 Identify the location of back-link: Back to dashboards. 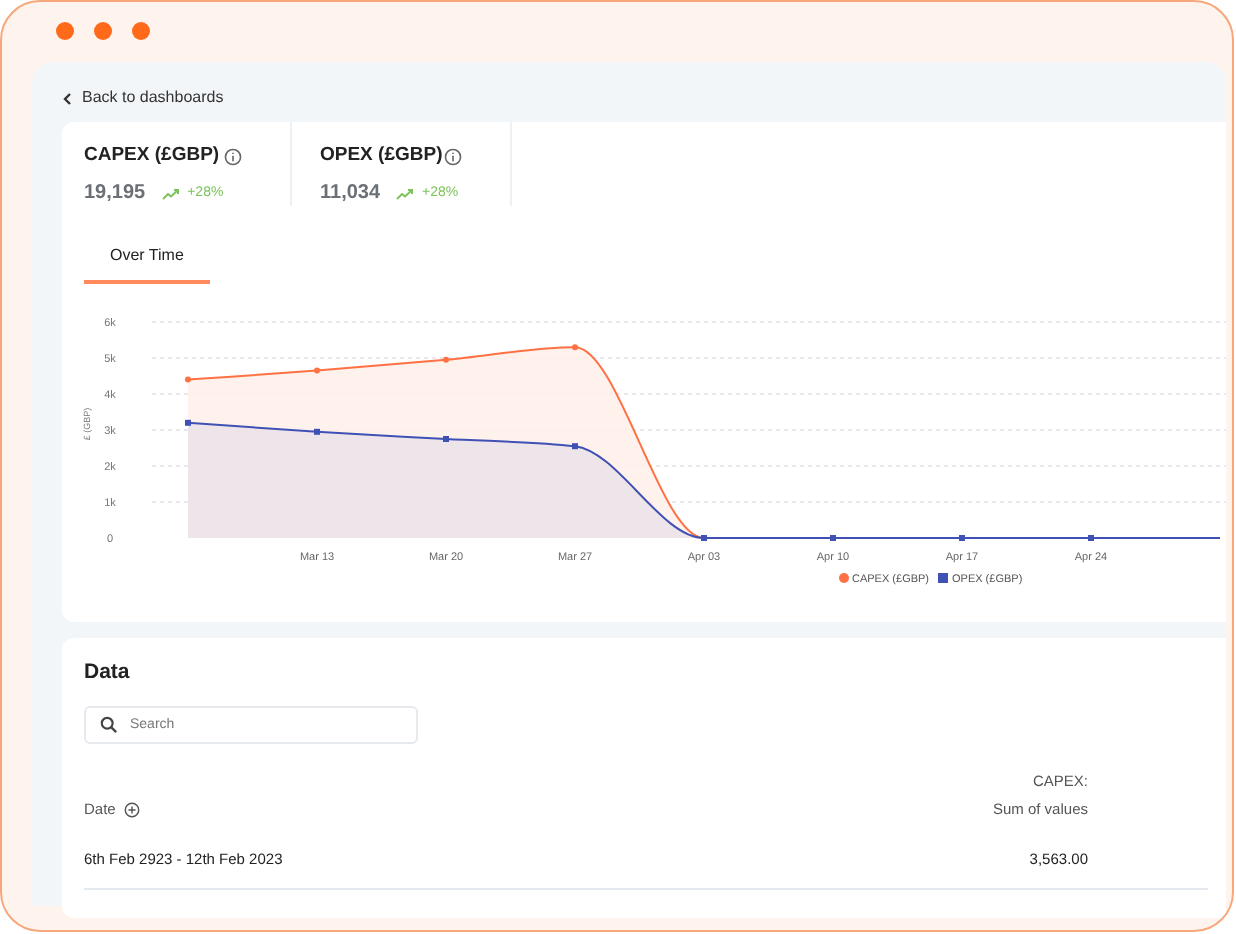
(153, 98).